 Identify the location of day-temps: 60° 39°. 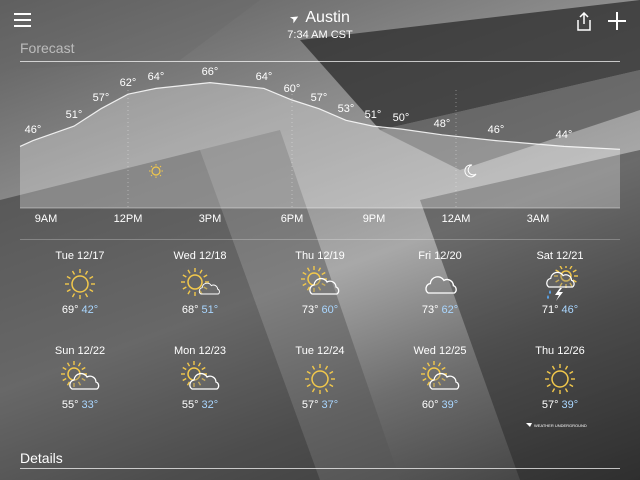
(440, 405).